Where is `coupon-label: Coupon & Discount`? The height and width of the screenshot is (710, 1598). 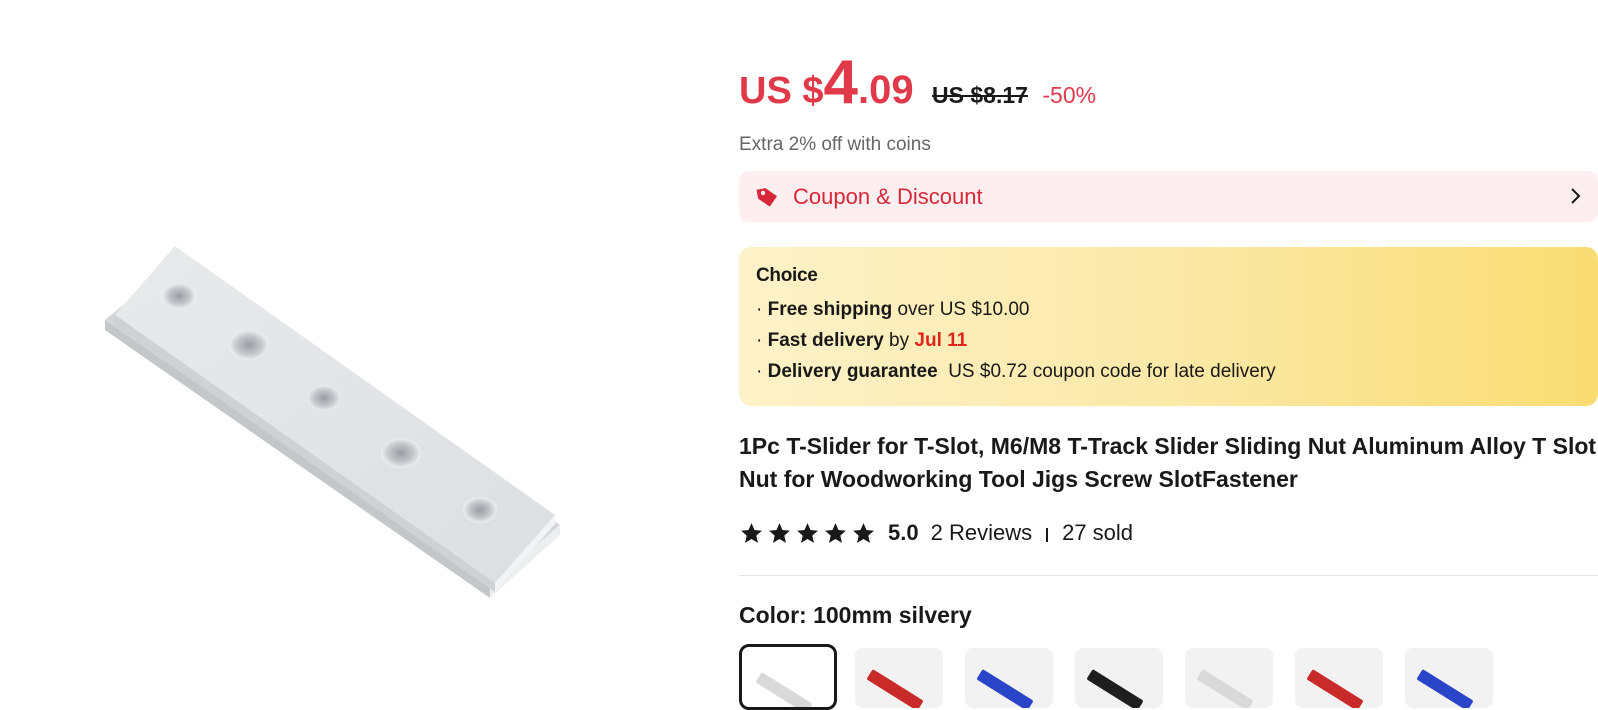 coupon-label: Coupon & Discount is located at coordinates (888, 196).